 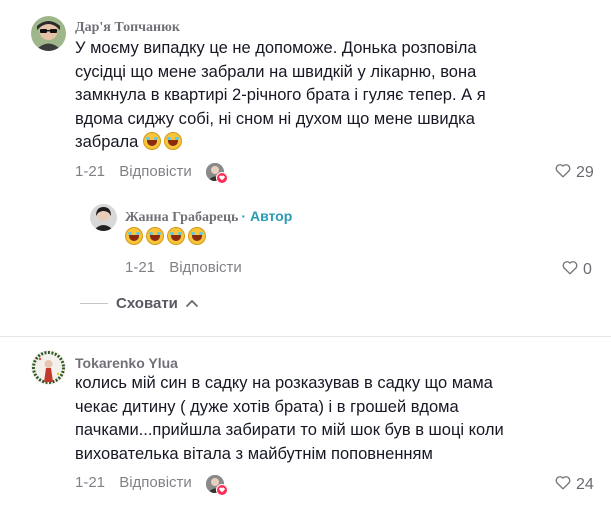 What do you see at coordinates (585, 484) in the screenshot?
I see `like-count: 24` at bounding box center [585, 484].